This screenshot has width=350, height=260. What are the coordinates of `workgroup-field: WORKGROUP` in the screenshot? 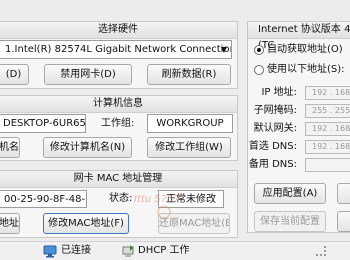 It's located at (190, 123).